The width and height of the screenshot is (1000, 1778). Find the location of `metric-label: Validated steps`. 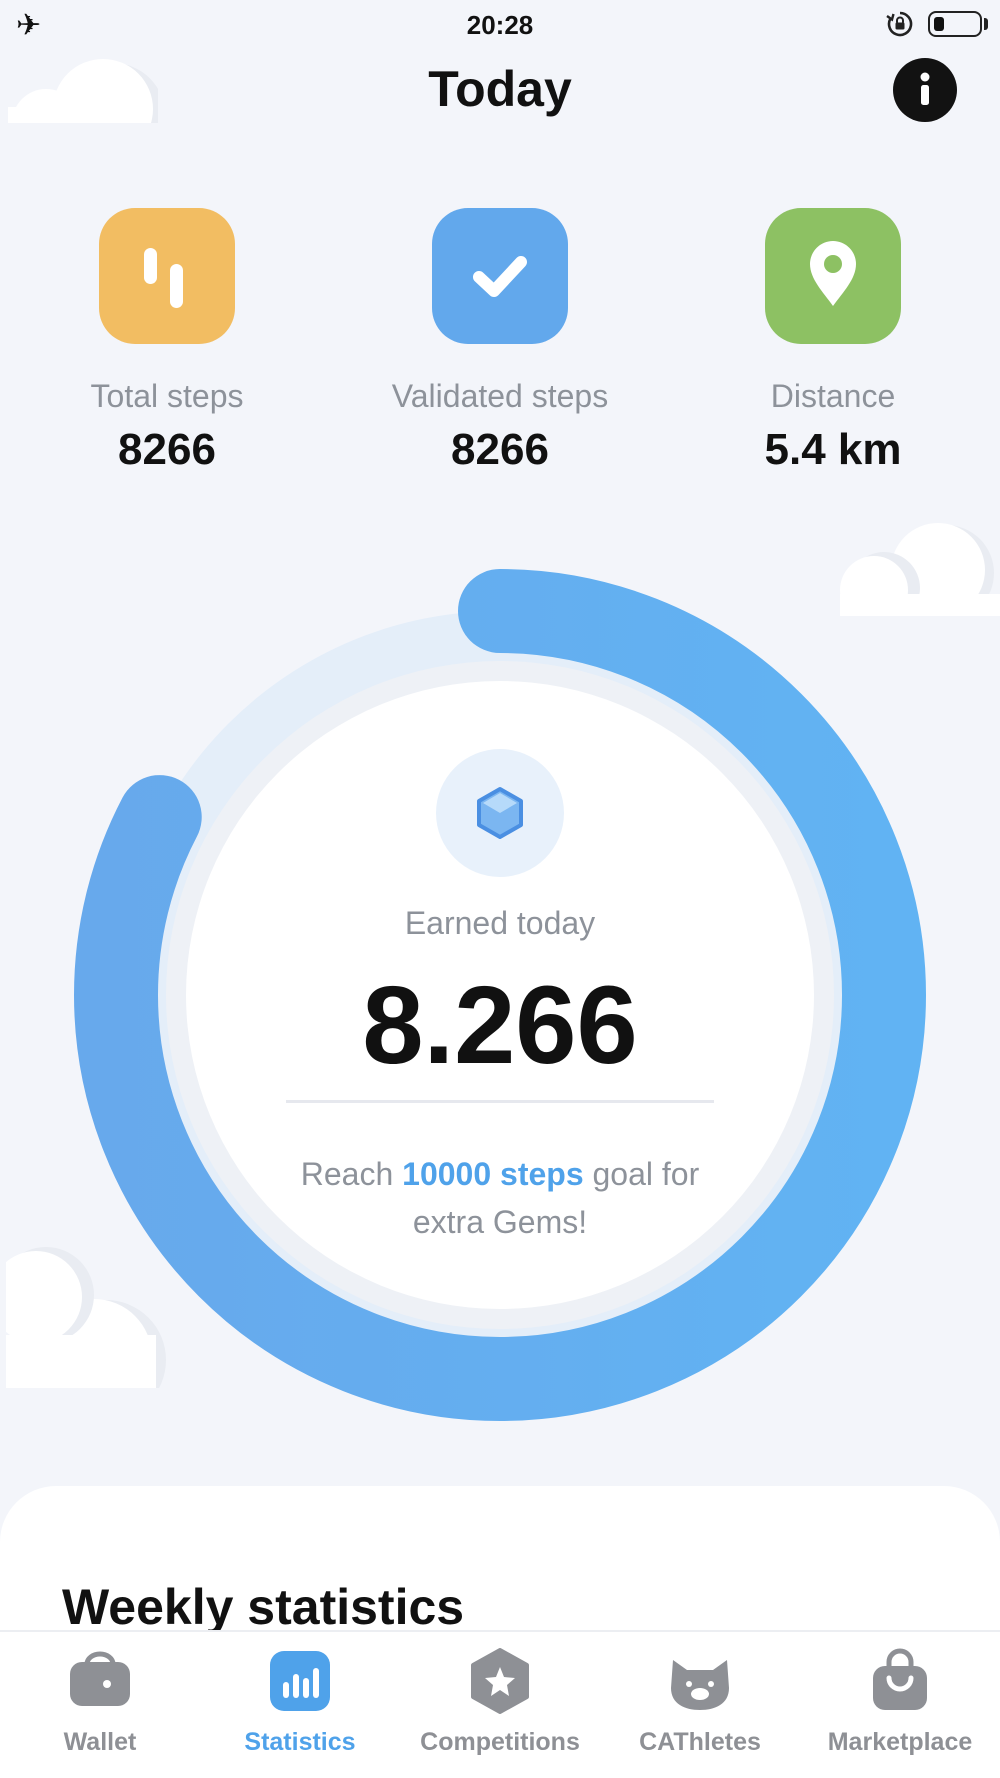

metric-label: Validated steps is located at coordinates (500, 396).